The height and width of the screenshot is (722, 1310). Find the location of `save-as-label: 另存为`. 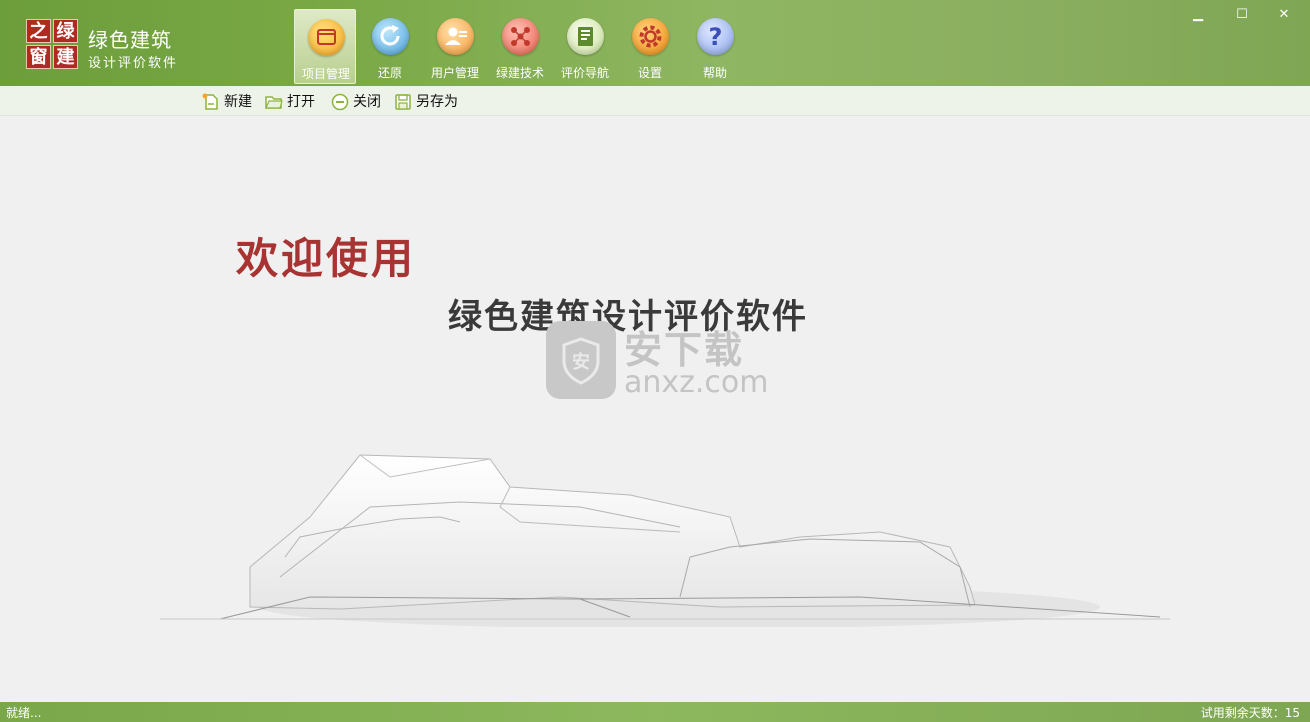

save-as-label: 另存为 is located at coordinates (437, 102).